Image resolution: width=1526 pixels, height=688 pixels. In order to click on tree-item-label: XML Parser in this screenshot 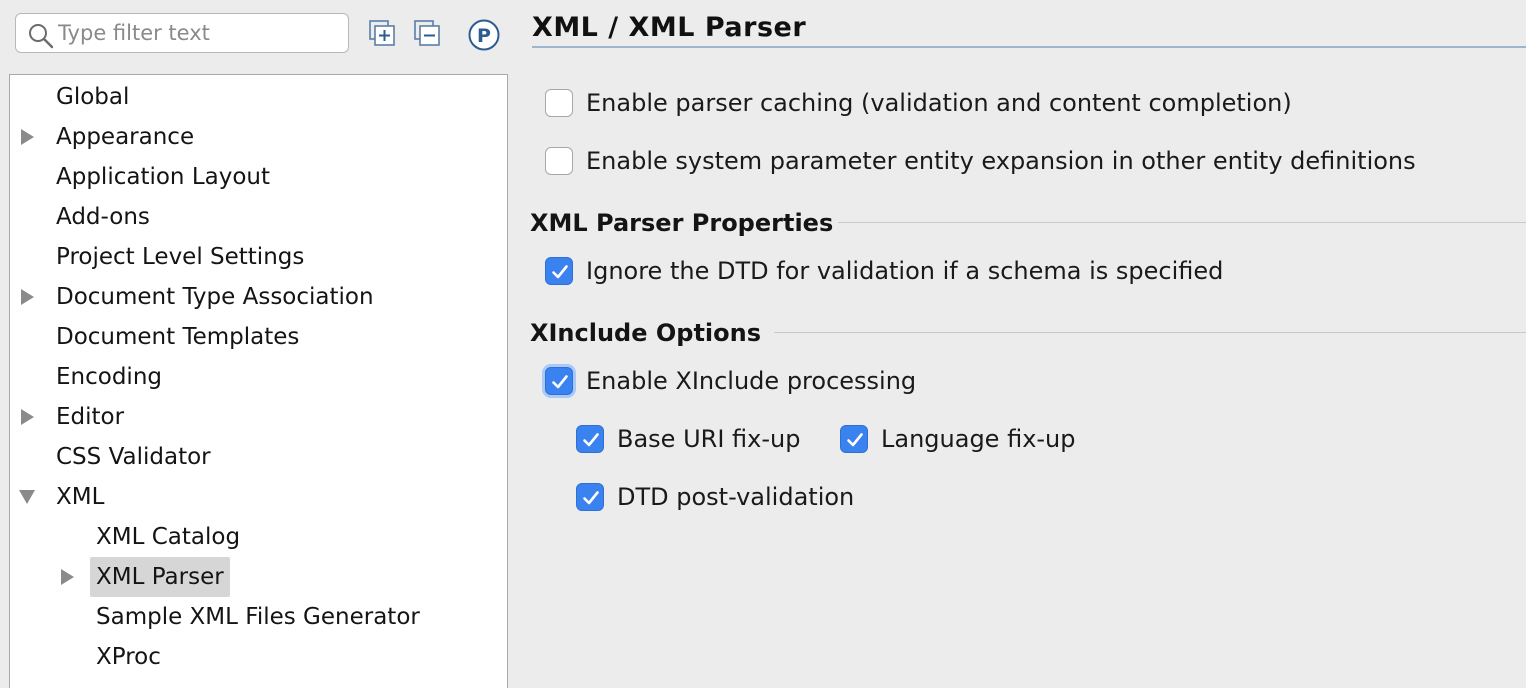, I will do `click(160, 577)`.